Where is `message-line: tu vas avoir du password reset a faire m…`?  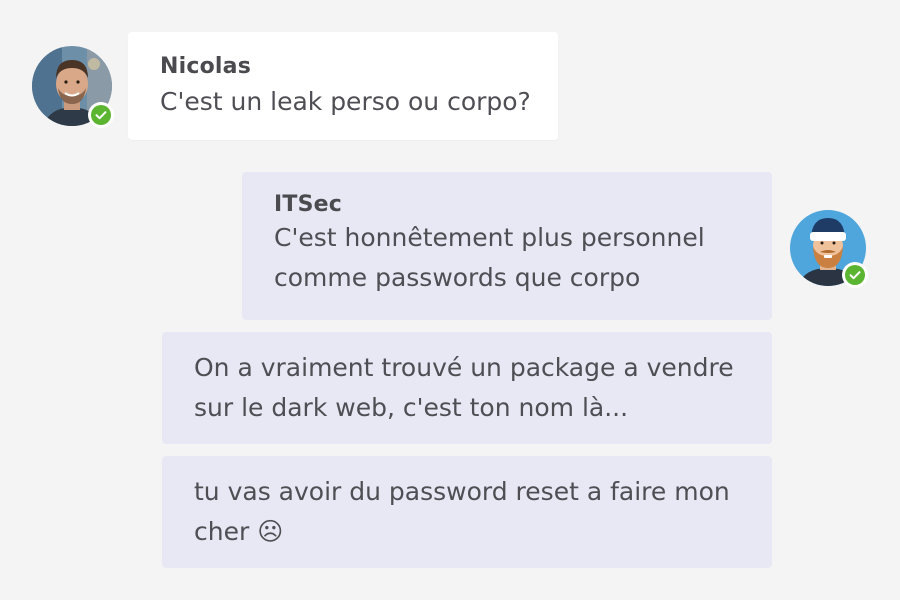
message-line: tu vas avoir du password reset a faire m… is located at coordinates (462, 491).